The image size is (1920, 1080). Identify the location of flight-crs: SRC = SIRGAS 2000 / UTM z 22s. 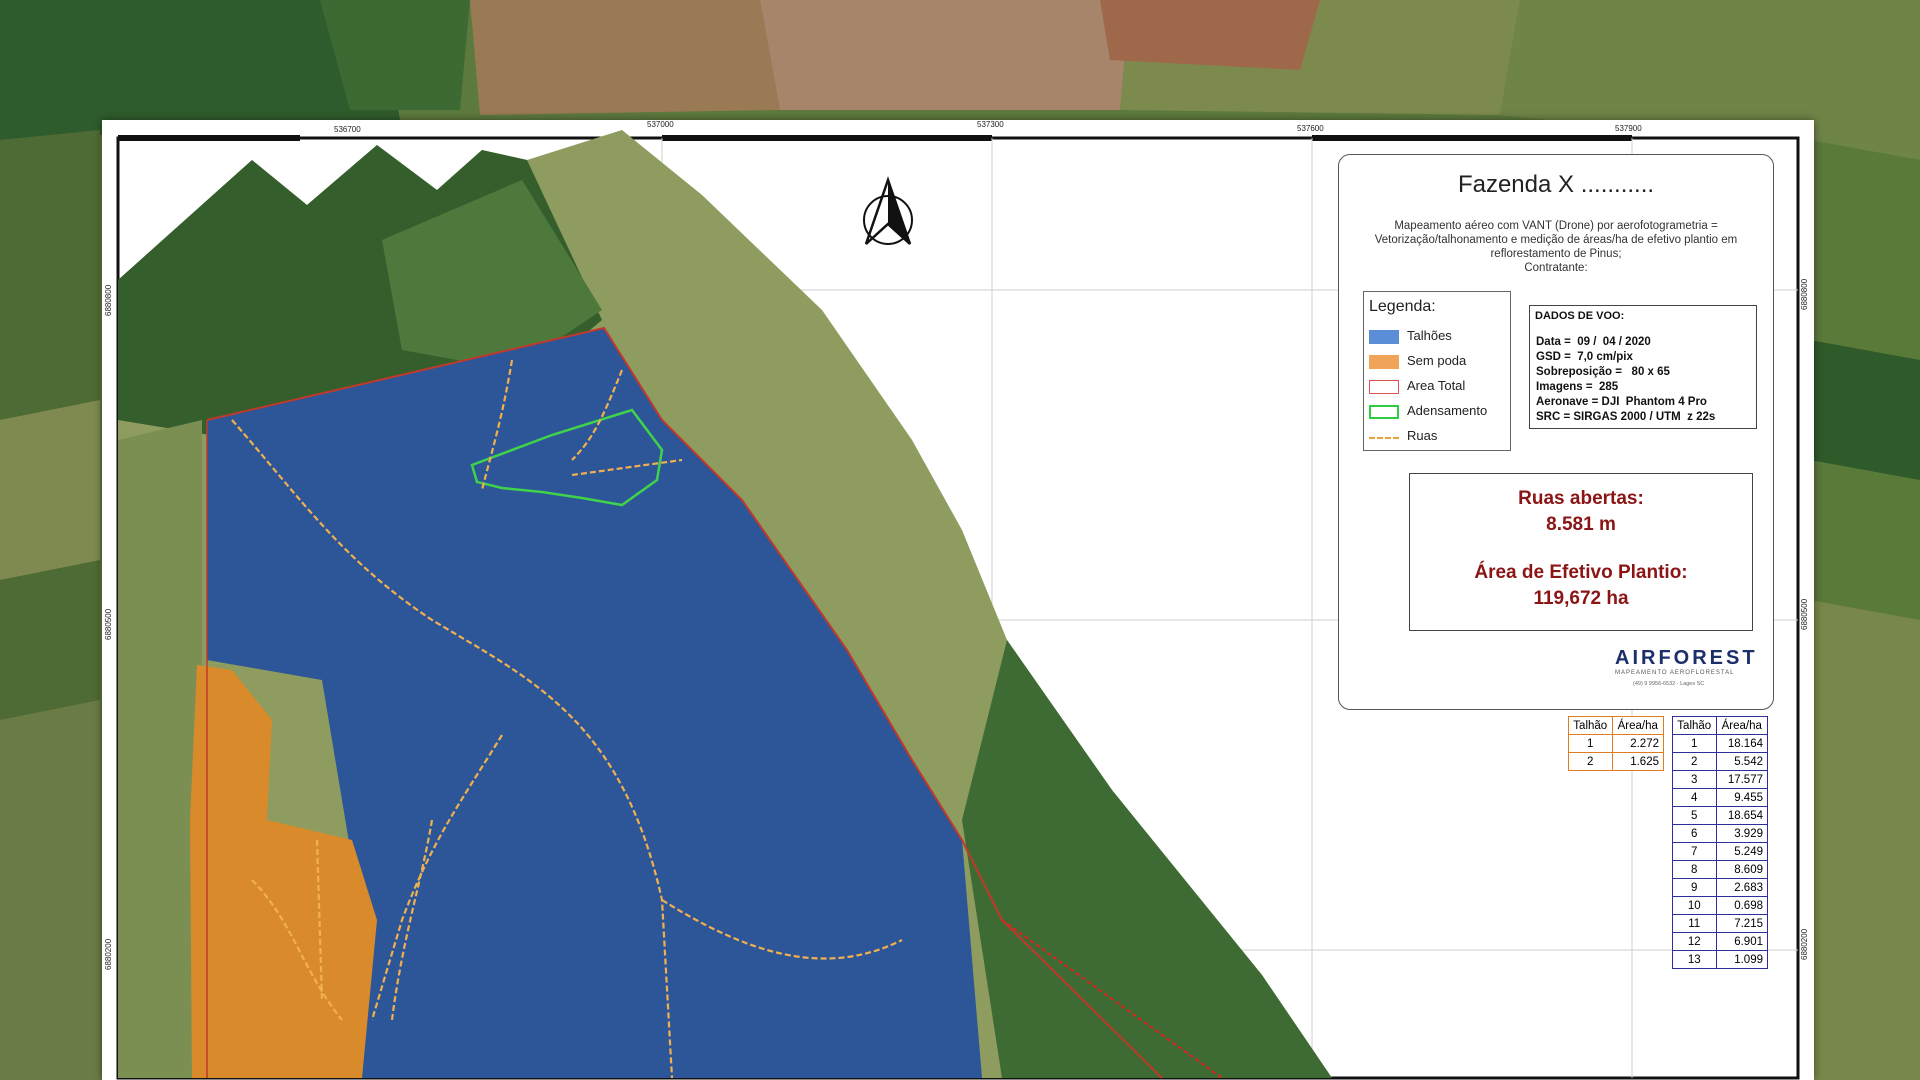
(1626, 417).